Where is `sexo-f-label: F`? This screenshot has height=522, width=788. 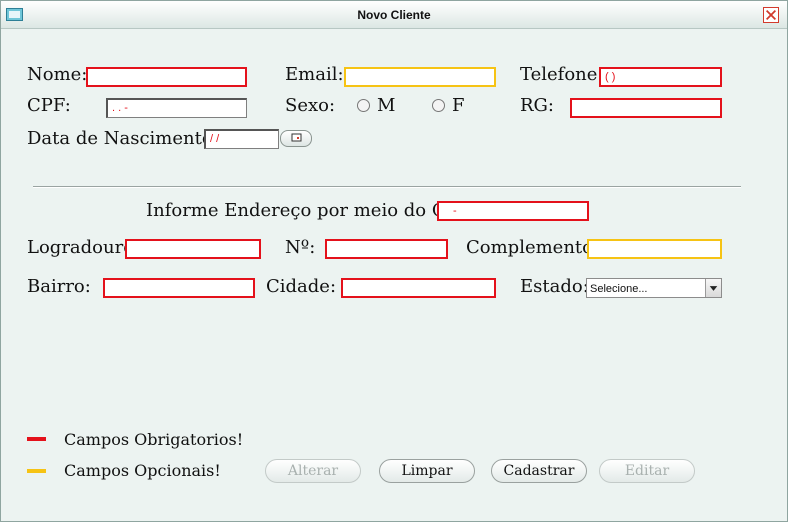
sexo-f-label: F is located at coordinates (458, 105).